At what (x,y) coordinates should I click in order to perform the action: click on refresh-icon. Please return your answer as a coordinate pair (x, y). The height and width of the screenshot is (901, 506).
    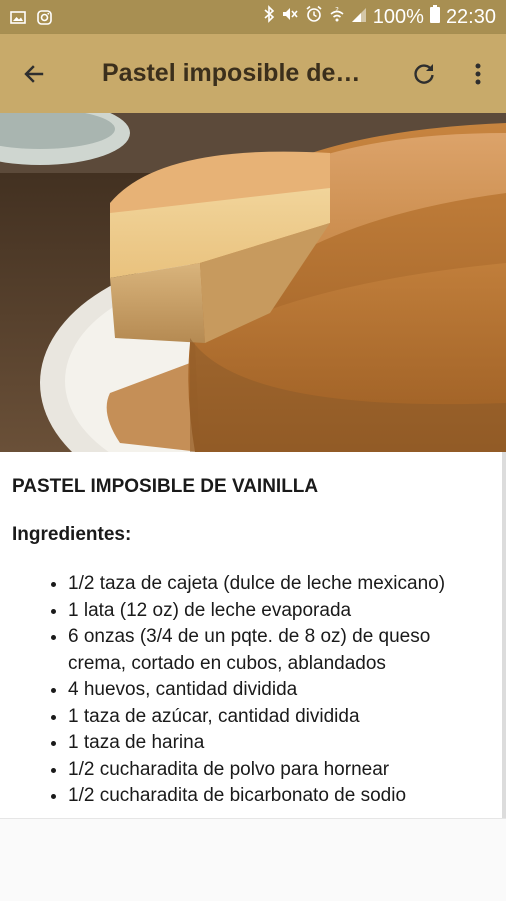
    Looking at the image, I should click on (424, 73).